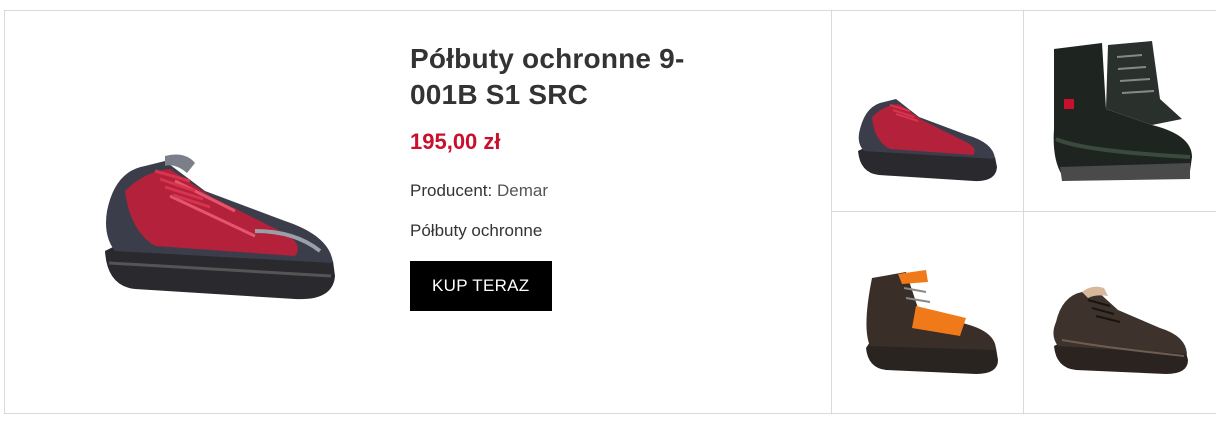 This screenshot has width=1216, height=424. Describe the element at coordinates (455, 141) in the screenshot. I see `product-price: 195,00 zł` at that location.